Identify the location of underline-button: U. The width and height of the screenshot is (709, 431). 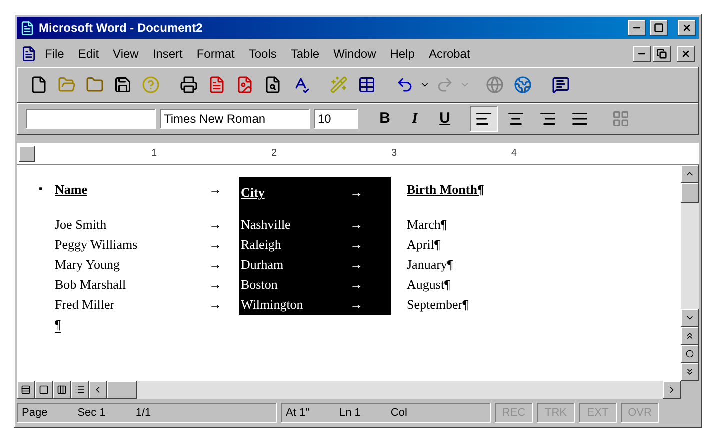
(445, 119).